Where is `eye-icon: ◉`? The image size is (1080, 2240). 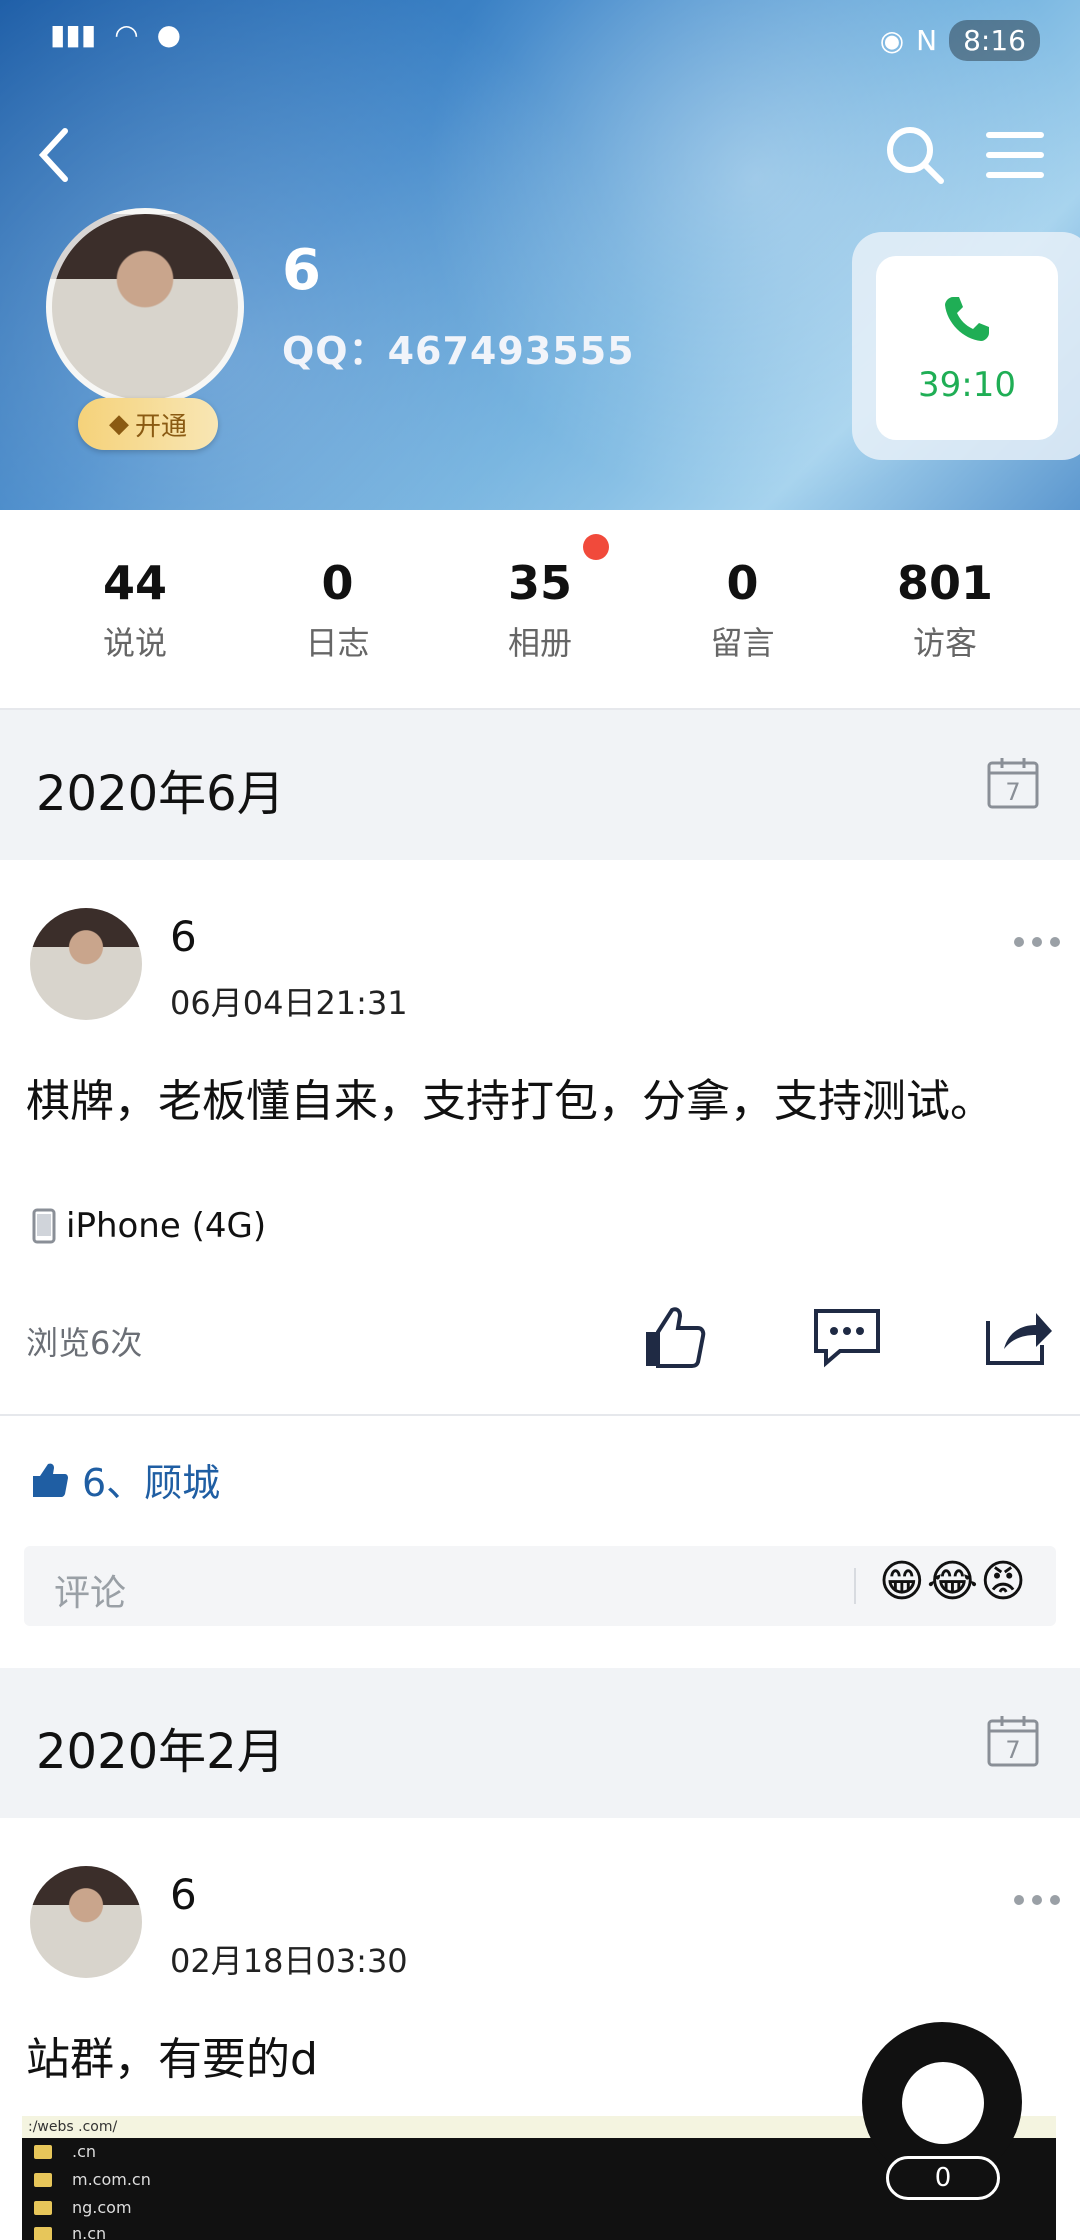
eye-icon: ◉ is located at coordinates (892, 40).